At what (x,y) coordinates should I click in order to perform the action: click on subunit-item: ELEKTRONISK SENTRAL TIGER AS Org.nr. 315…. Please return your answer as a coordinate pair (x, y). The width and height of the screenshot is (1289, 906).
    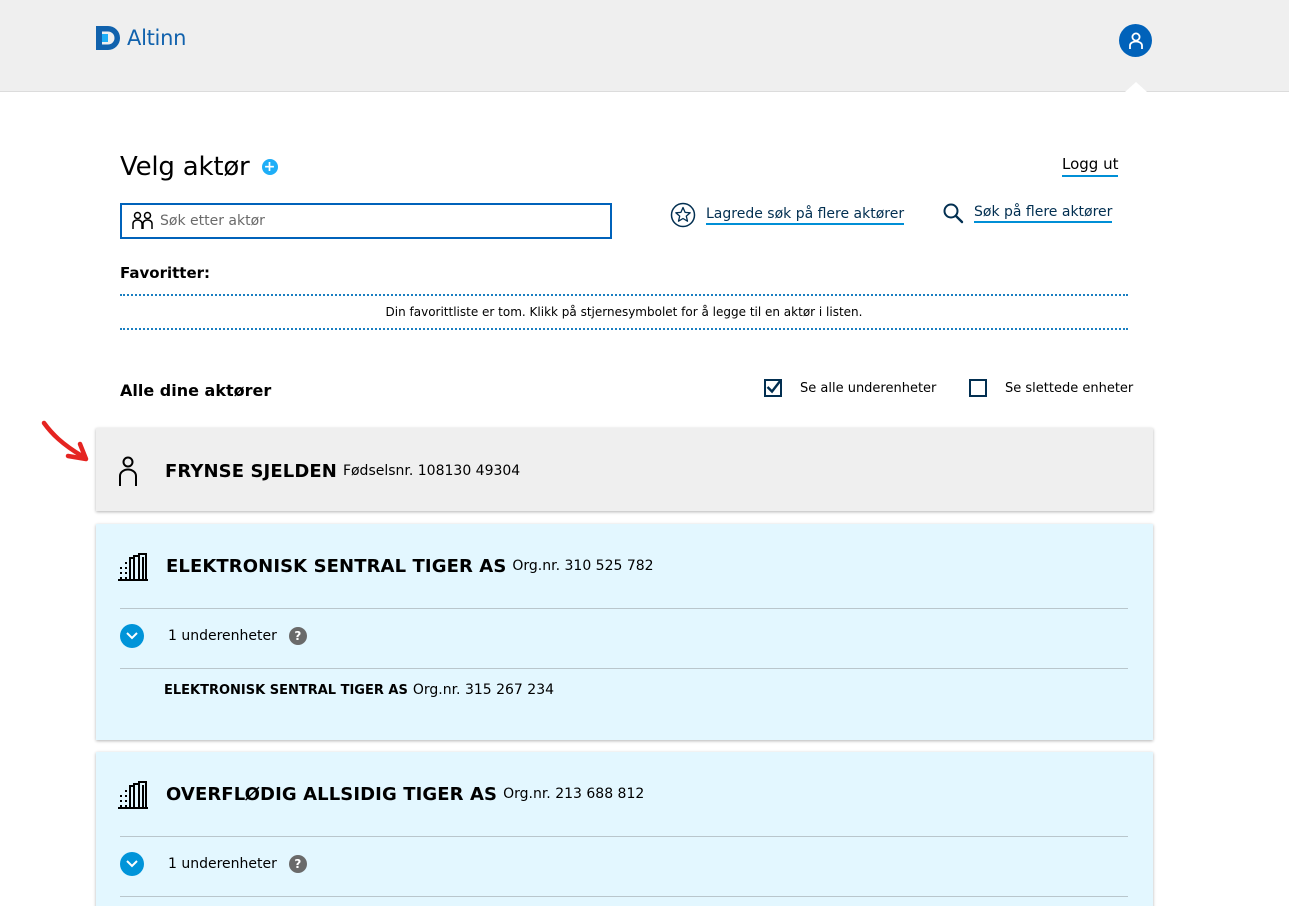
    Looking at the image, I should click on (359, 690).